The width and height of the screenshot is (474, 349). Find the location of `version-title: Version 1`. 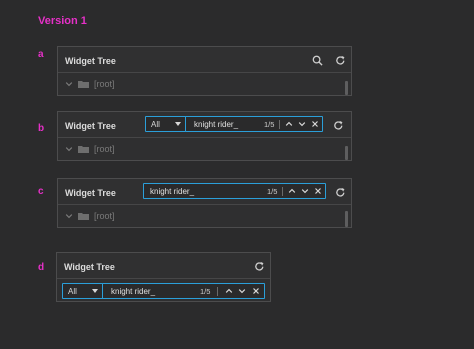

version-title: Version 1 is located at coordinates (62, 21).